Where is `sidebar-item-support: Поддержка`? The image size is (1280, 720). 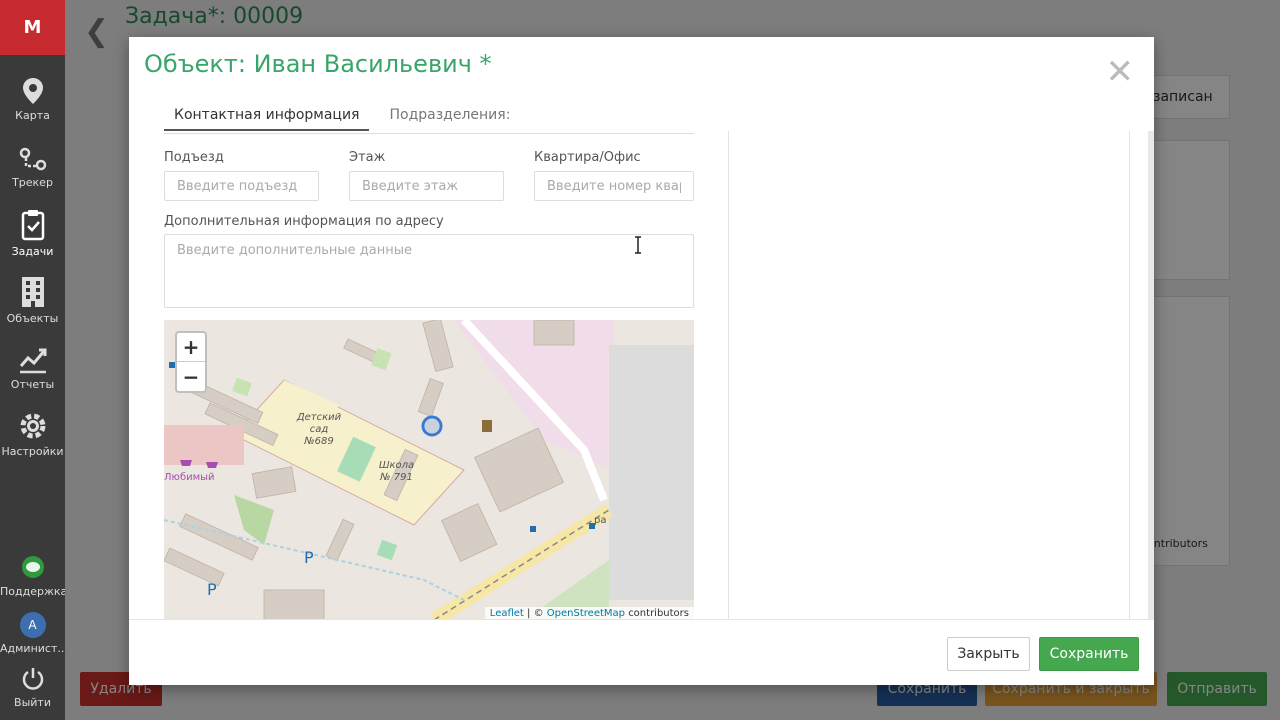 sidebar-item-support: Поддержка is located at coordinates (34, 576).